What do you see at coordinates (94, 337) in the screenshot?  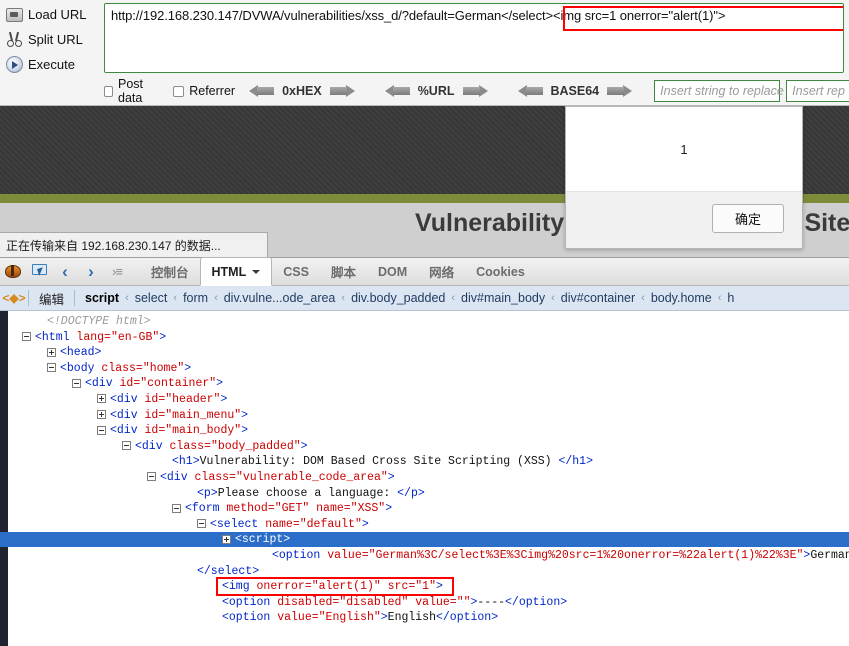 I see `source-line: <html lang="en-GB">` at bounding box center [94, 337].